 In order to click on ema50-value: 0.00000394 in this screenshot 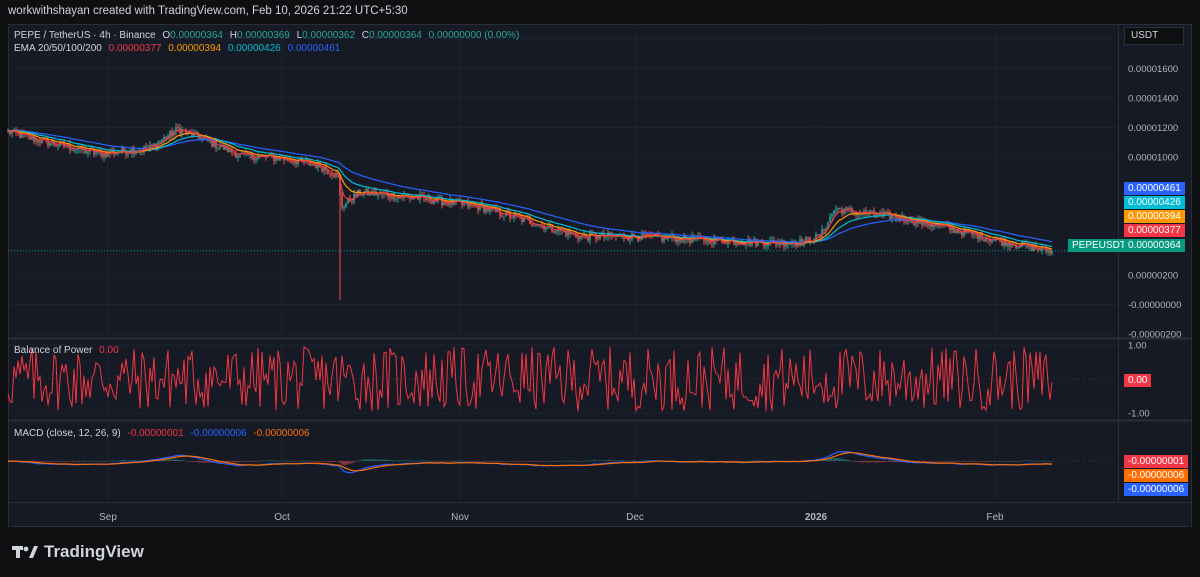, I will do `click(195, 48)`.